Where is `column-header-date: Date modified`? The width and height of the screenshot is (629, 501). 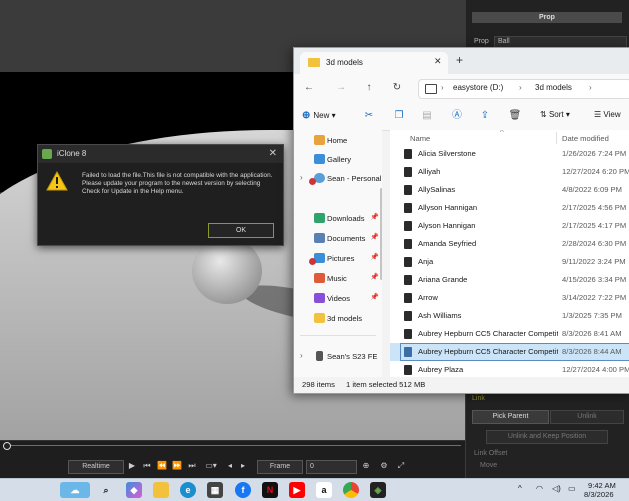 column-header-date: Date modified is located at coordinates (585, 138).